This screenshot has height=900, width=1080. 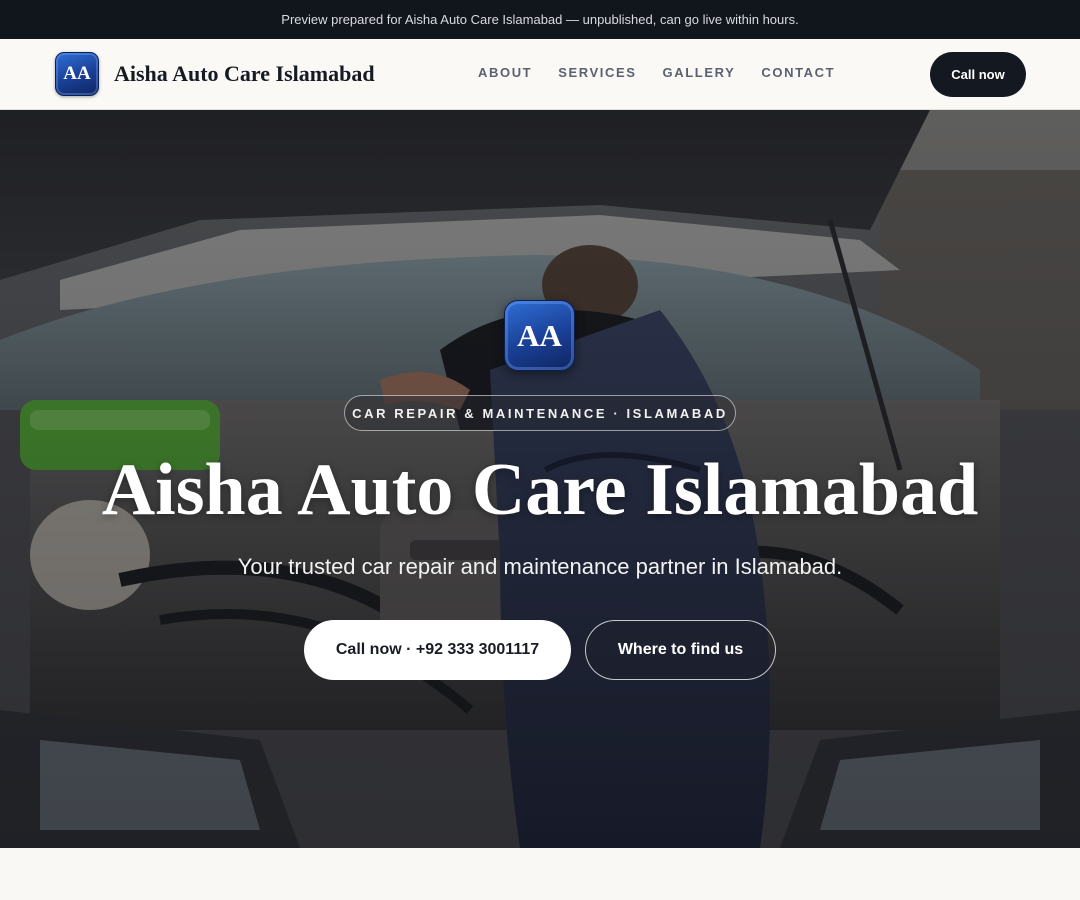 I want to click on logo-badge: AA, so click(x=77, y=74).